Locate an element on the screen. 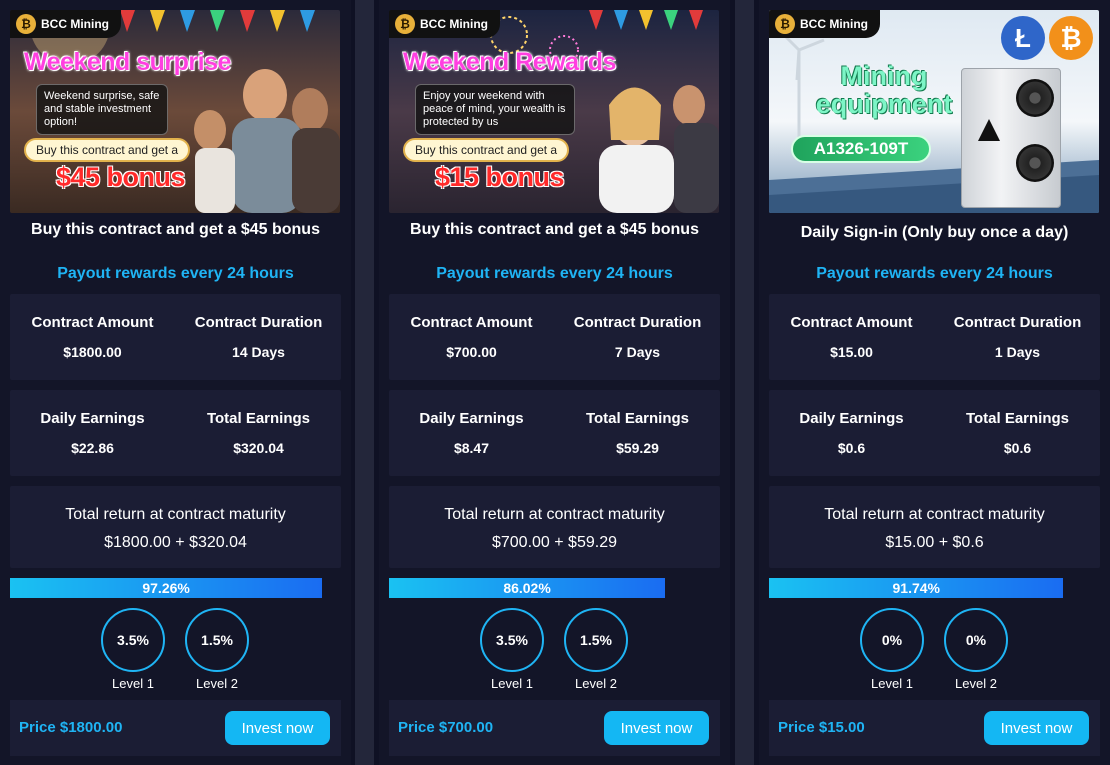 This screenshot has height=765, width=1110. miner-brand-logo is located at coordinates (989, 130).